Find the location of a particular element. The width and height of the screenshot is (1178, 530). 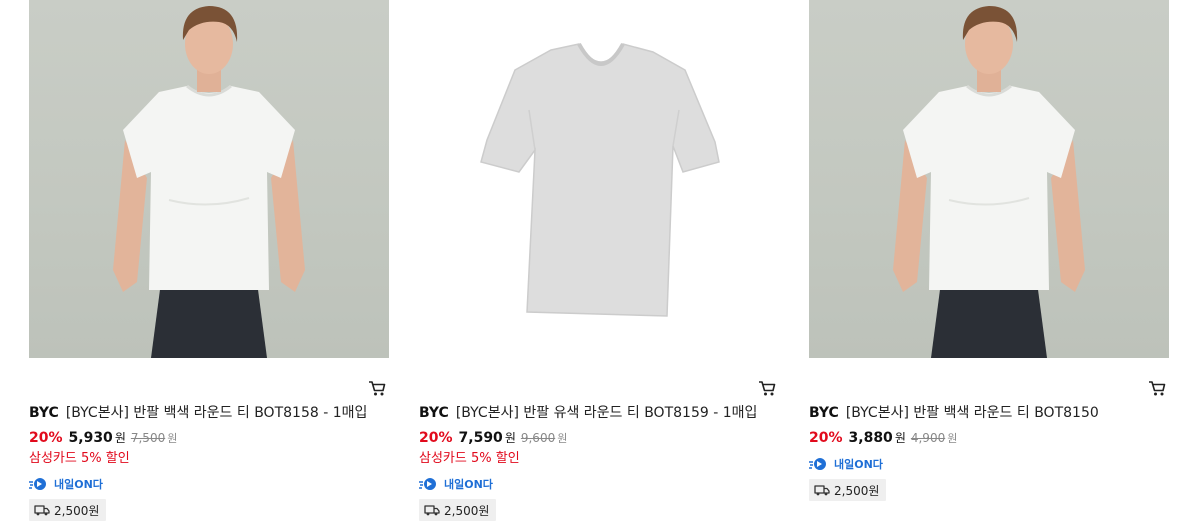

price-row: 20% 3,880 원 4,900 원 is located at coordinates (989, 439).